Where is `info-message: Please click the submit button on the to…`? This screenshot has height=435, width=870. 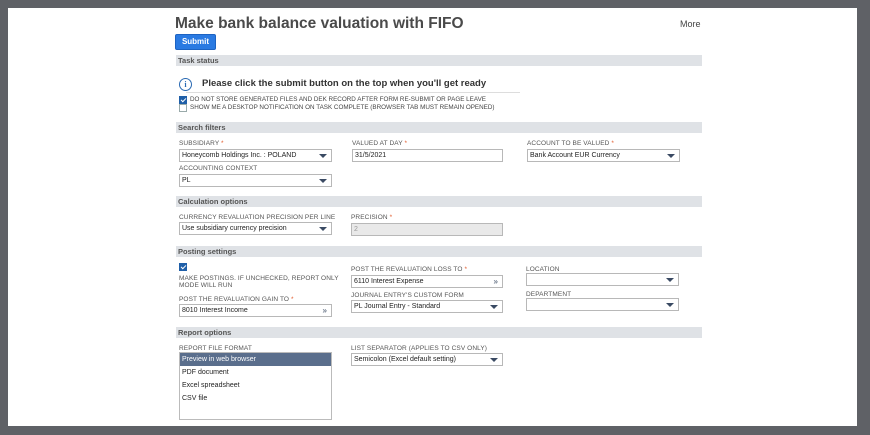
info-message: Please click the submit button on the to… is located at coordinates (344, 83).